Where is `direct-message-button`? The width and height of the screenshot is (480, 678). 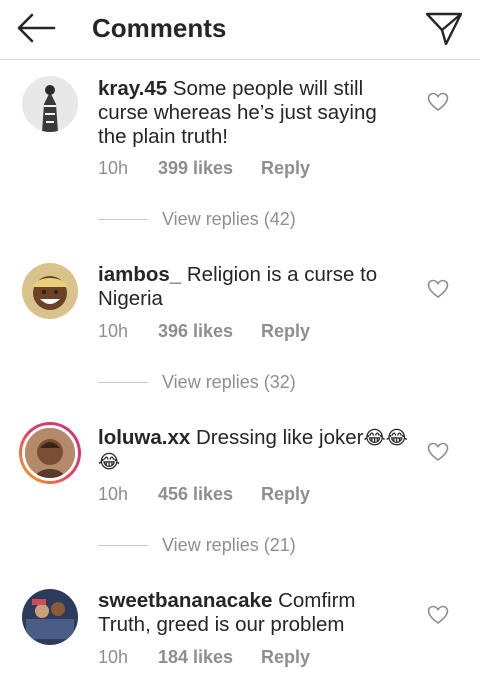 direct-message-button is located at coordinates (444, 29).